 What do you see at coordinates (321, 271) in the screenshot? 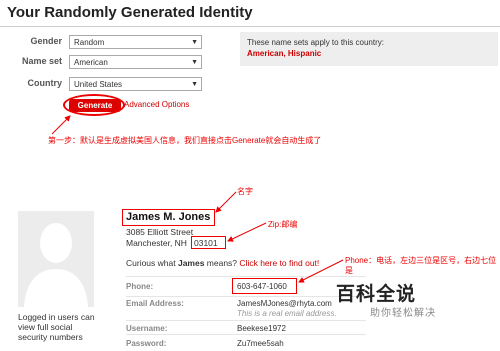
I see `phone-arrow` at bounding box center [321, 271].